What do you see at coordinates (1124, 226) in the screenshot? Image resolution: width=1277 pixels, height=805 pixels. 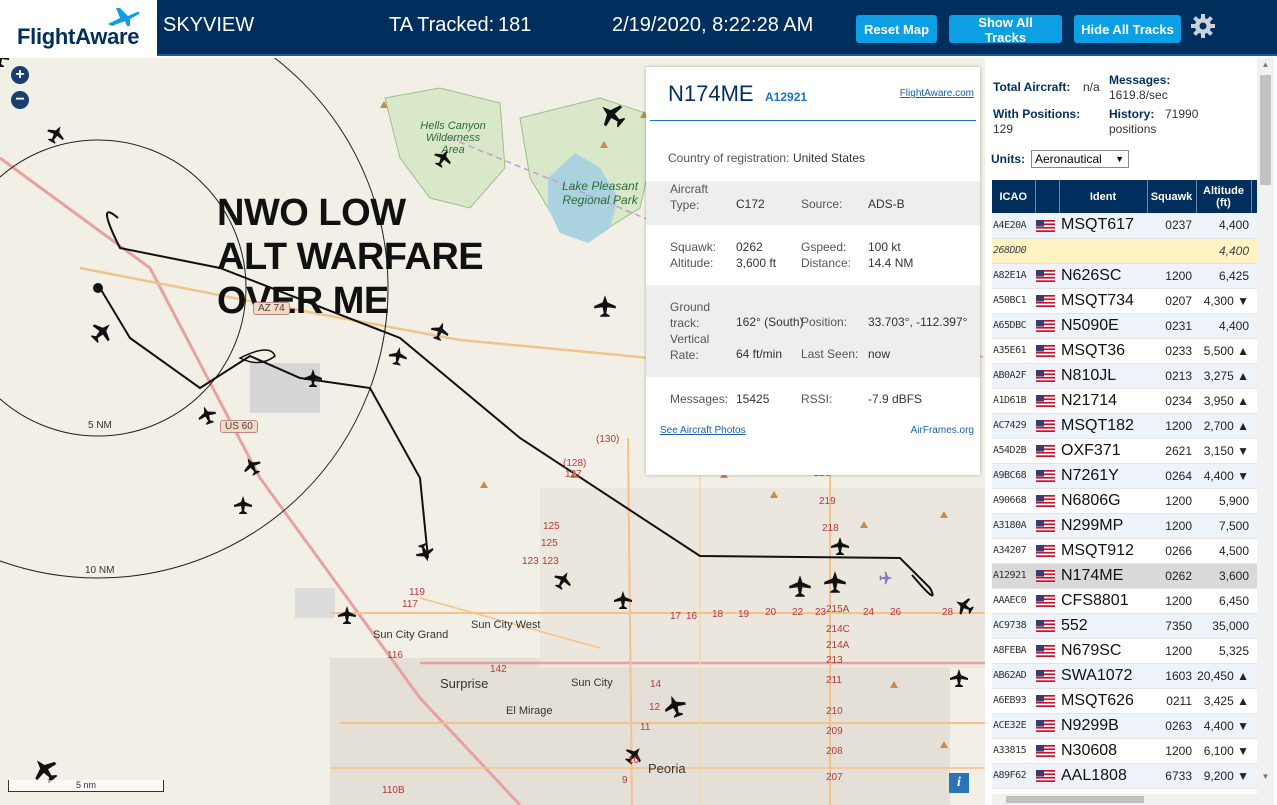 I see `table-row: A4E20A MSQT617 0237 4,400` at bounding box center [1124, 226].